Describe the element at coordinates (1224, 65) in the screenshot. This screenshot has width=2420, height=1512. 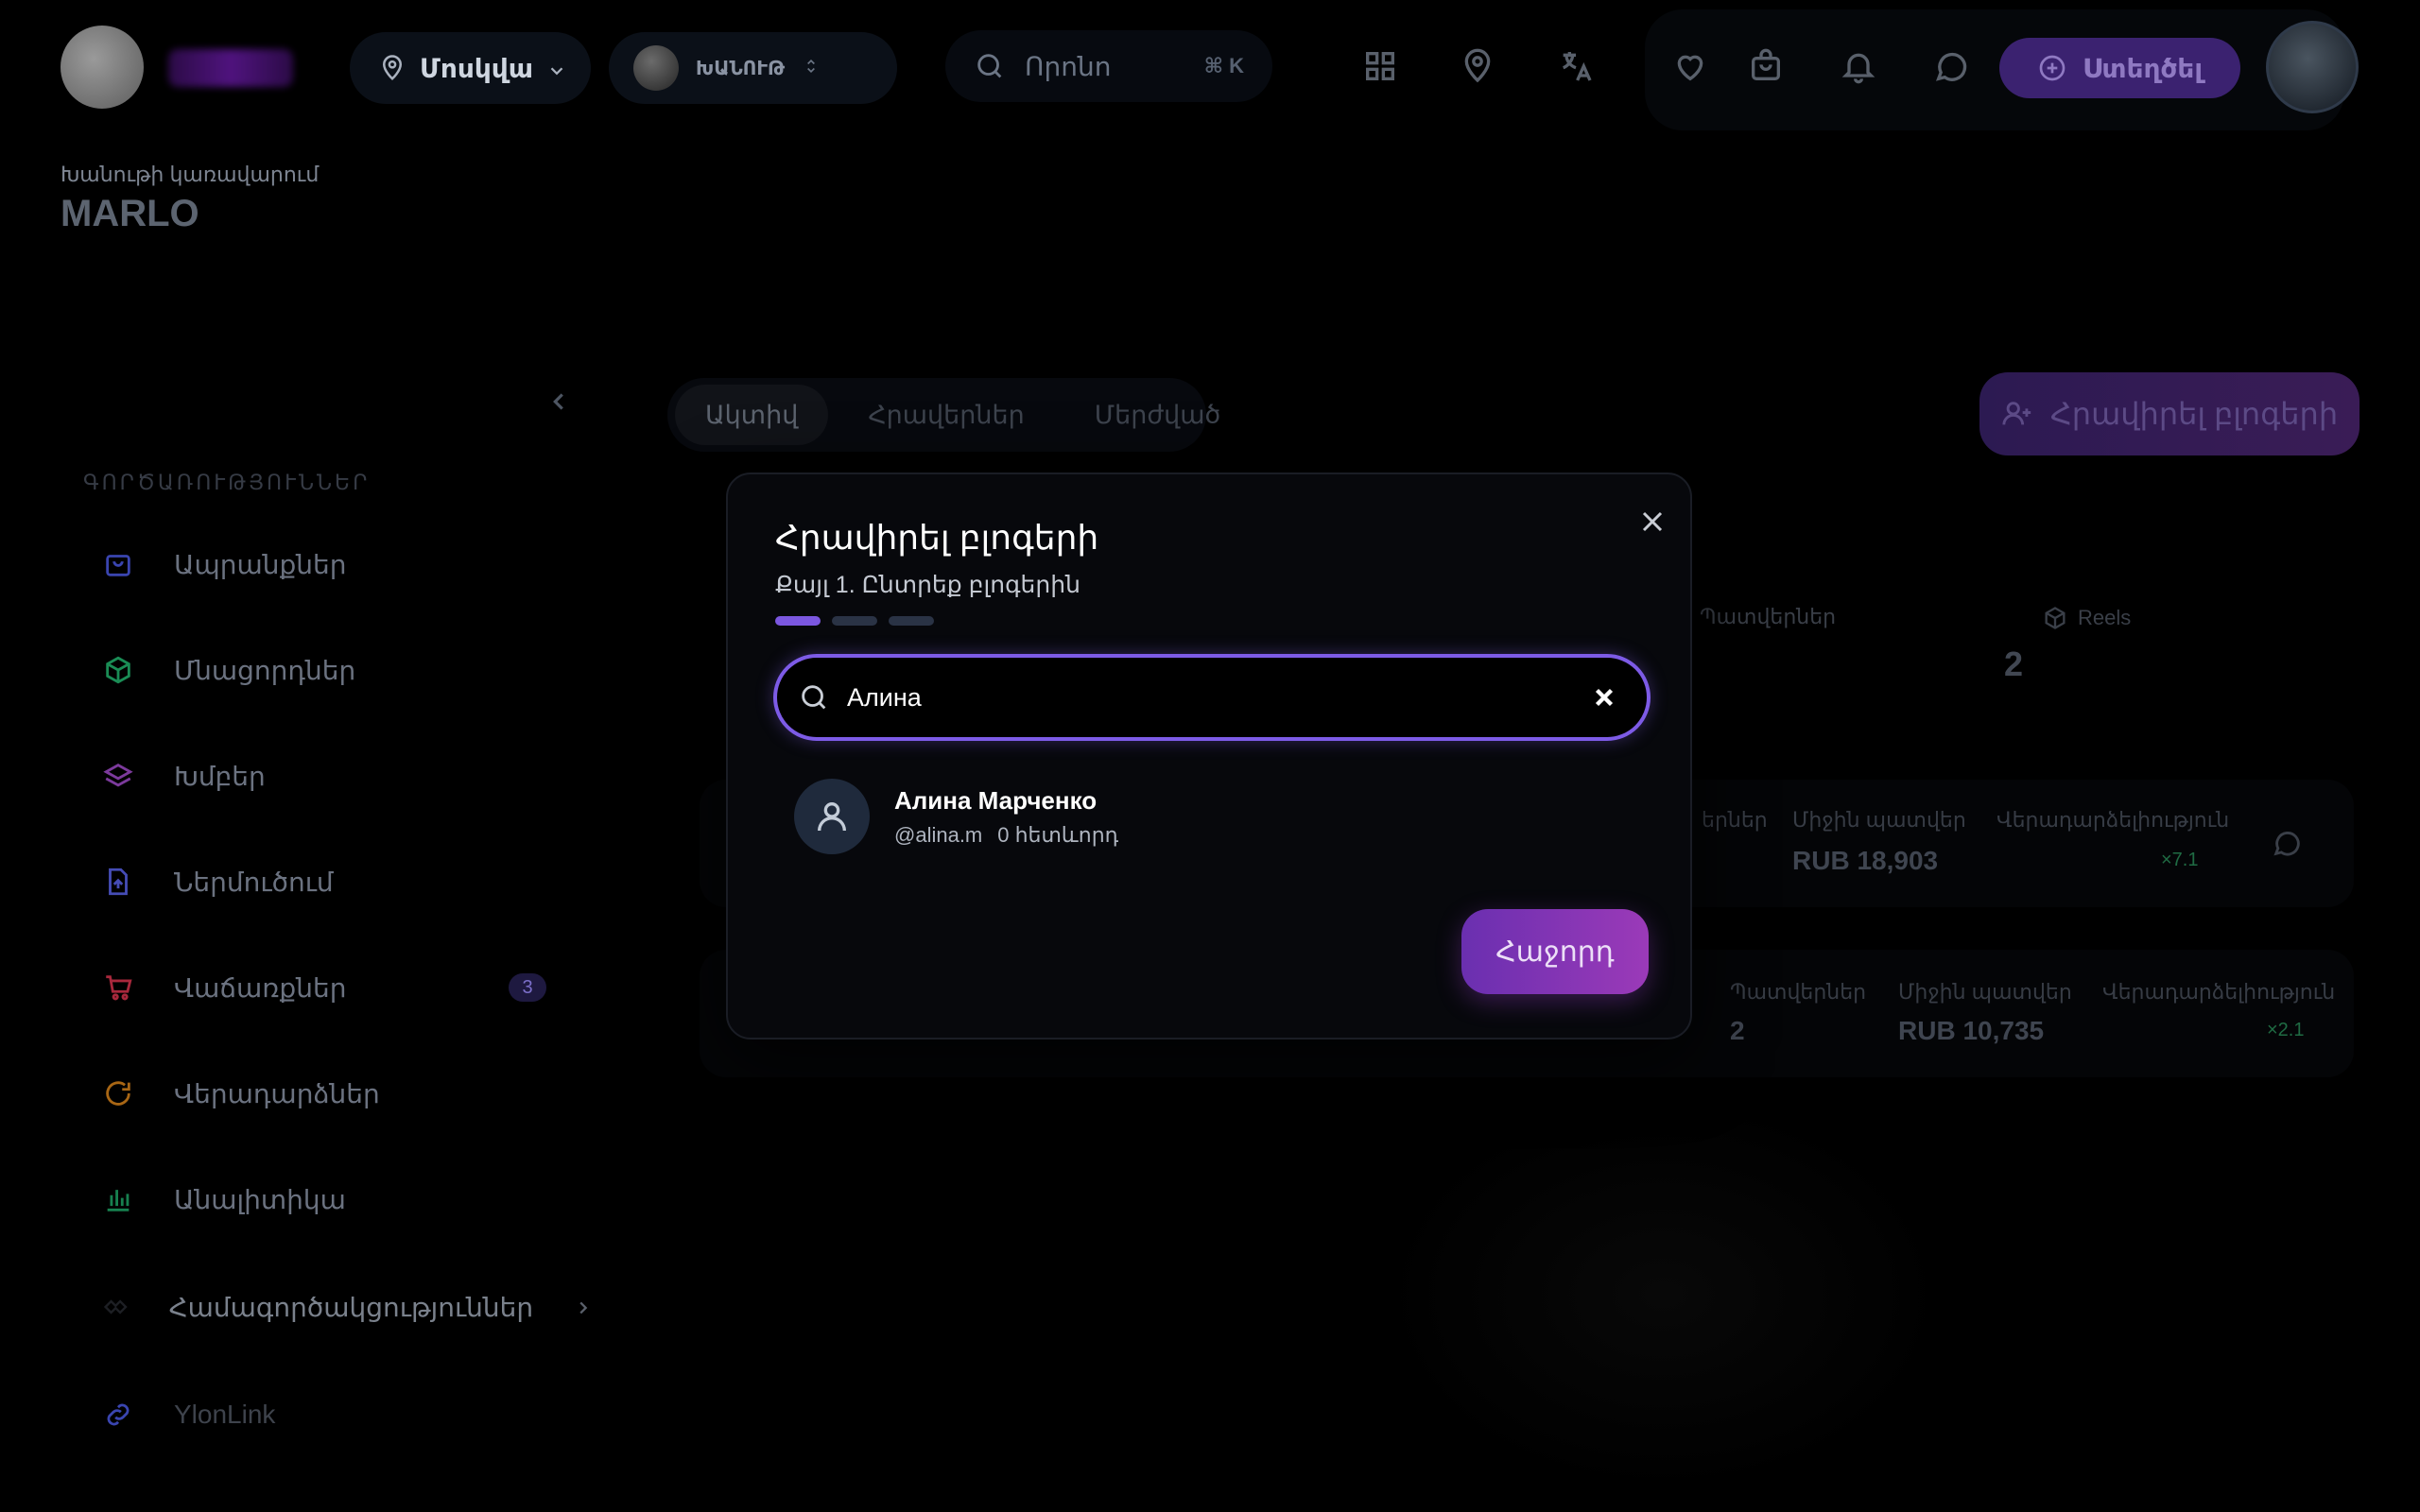
I see `search-shortcut: ⌘ K` at that location.